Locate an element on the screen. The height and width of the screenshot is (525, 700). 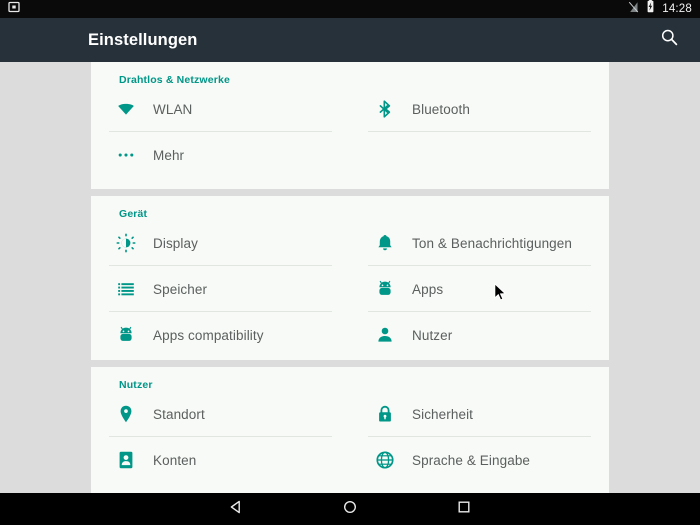
back-triangle-icon is located at coordinates (236, 509).